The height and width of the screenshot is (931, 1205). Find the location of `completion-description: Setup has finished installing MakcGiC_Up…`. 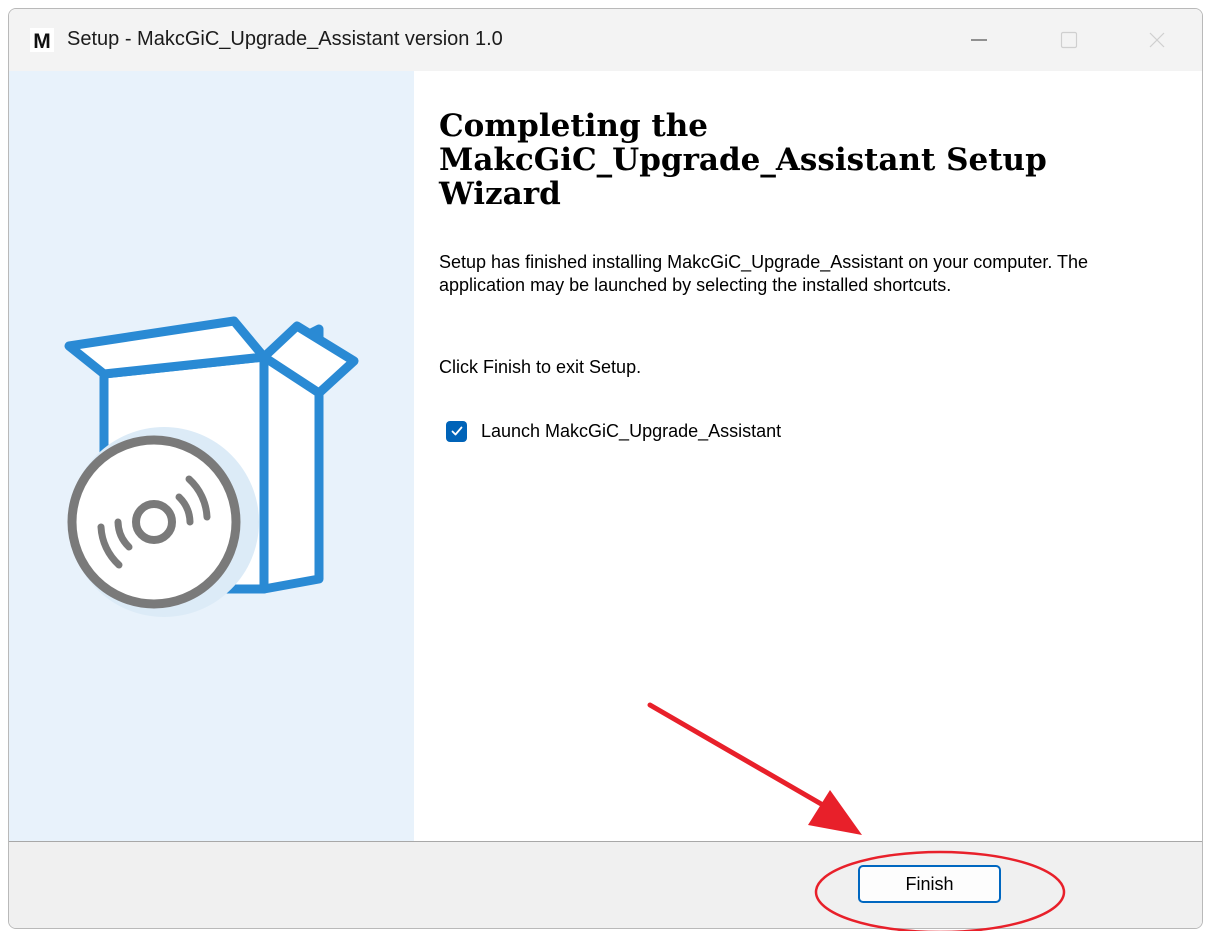

completion-description: Setup has finished installing MakcGiC_Up… is located at coordinates (764, 273).